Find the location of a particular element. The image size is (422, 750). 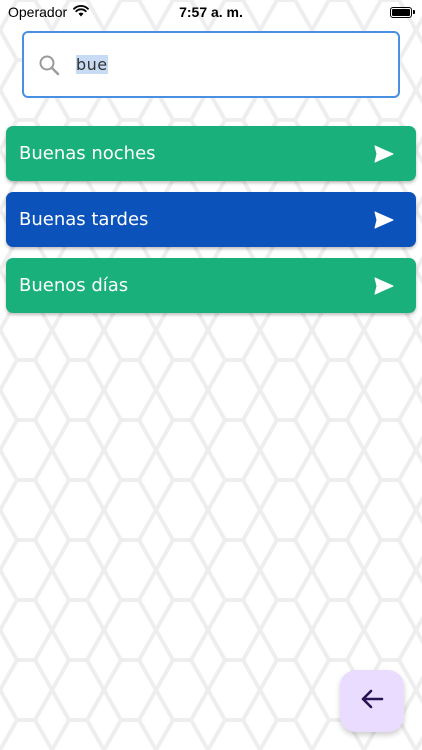

arrow-left-icon is located at coordinates (372, 701).